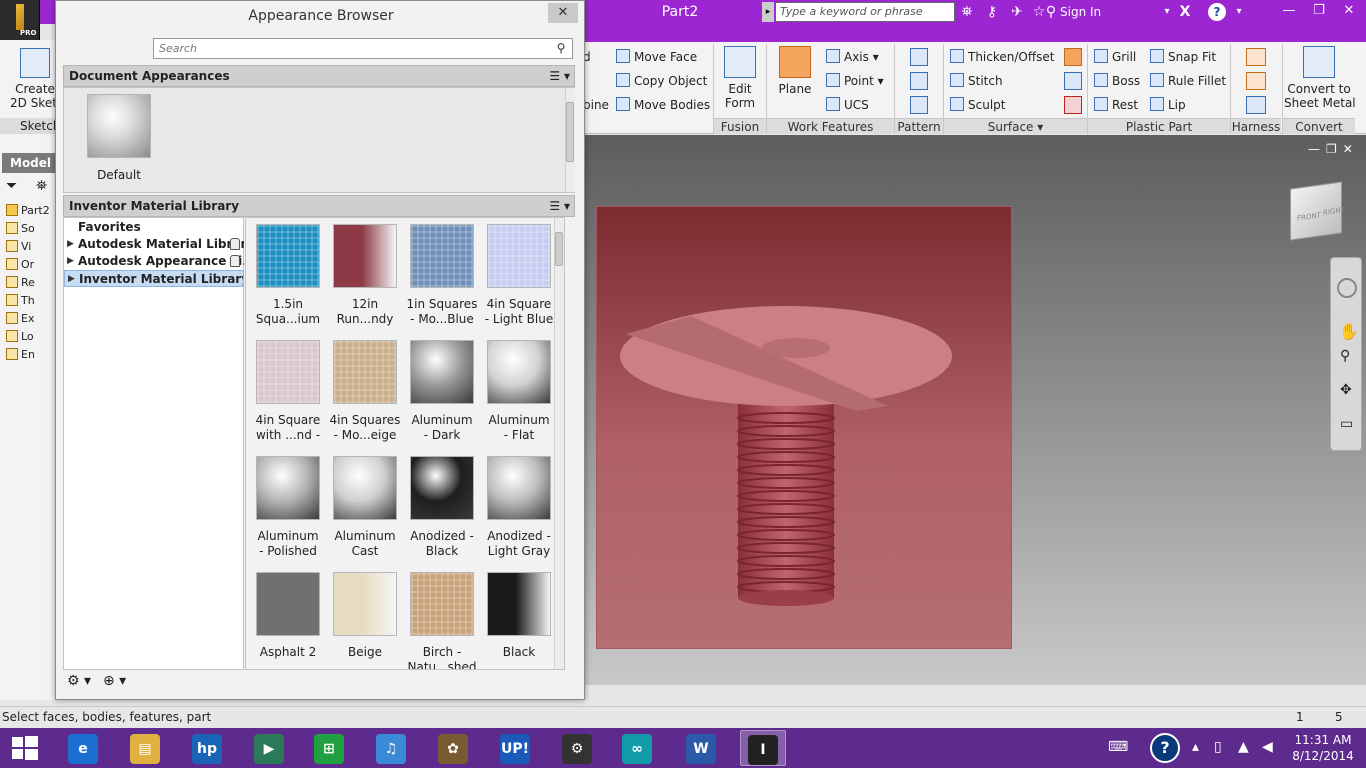 The width and height of the screenshot is (1366, 768). I want to click on sculpt-button: Sculpt, so click(977, 105).